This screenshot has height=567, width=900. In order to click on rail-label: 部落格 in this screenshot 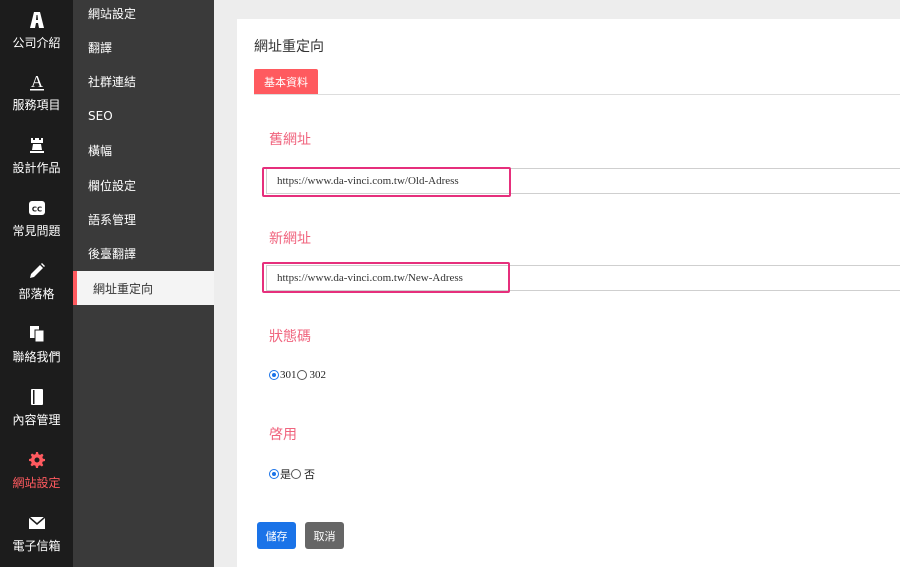, I will do `click(36, 293)`.